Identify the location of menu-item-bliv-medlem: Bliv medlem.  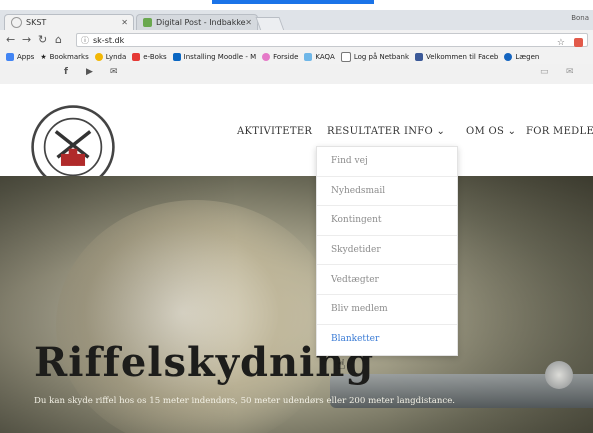
(387, 310).